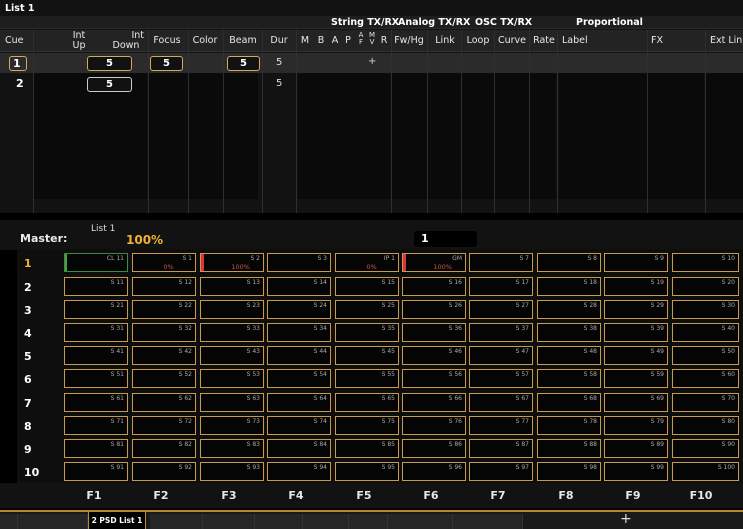 The width and height of the screenshot is (743, 529). What do you see at coordinates (232, 286) in the screenshot?
I see `channel-cell: S 13` at bounding box center [232, 286].